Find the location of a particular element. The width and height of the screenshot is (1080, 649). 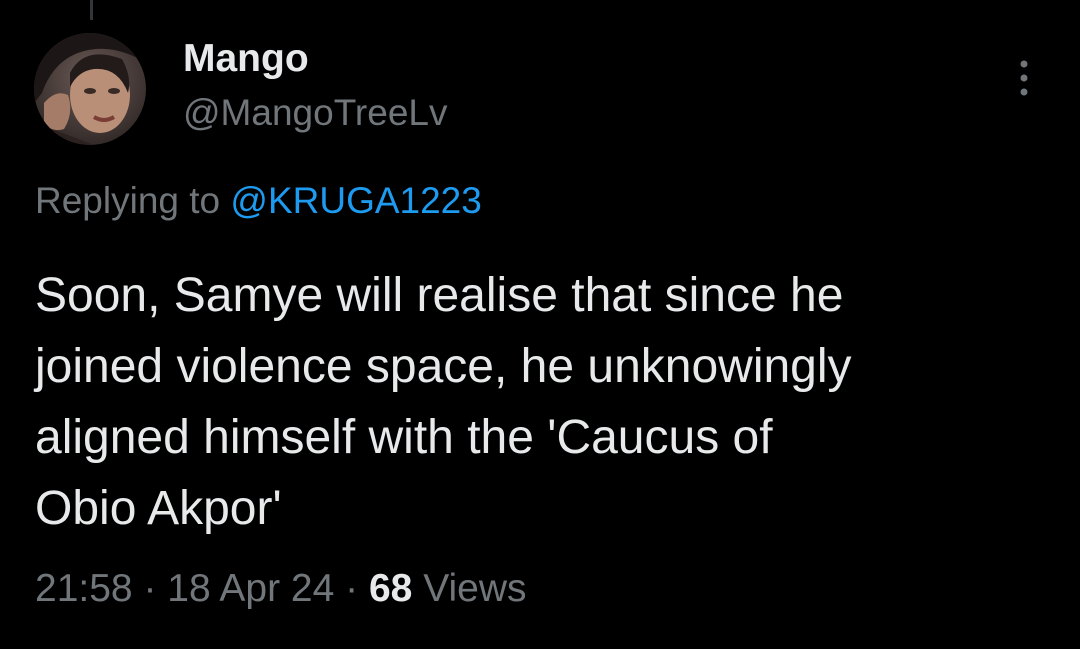

views-count: 68 is located at coordinates (390, 588).